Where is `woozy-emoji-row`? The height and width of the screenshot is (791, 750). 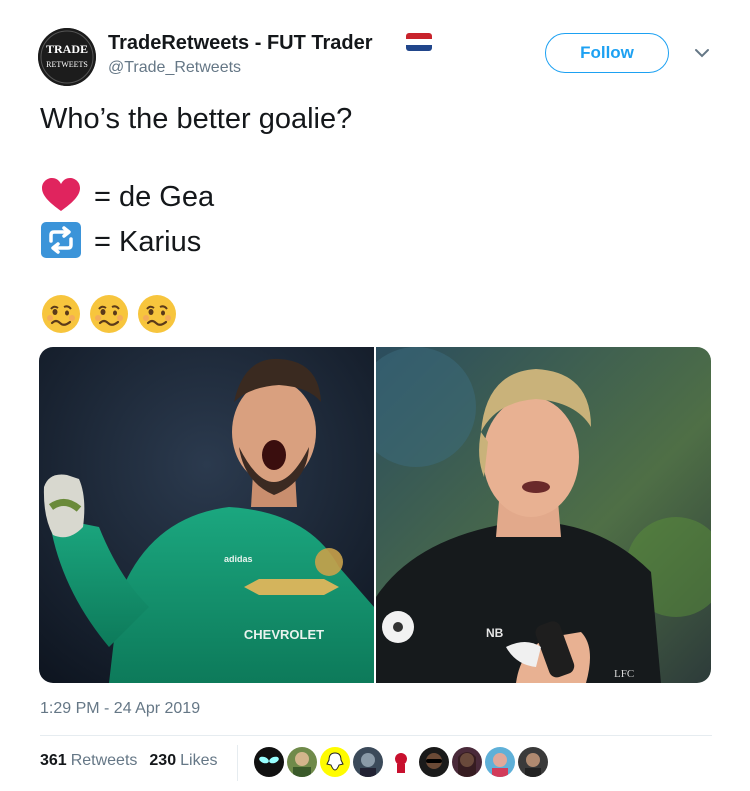
woozy-emoji-row is located at coordinates (109, 316).